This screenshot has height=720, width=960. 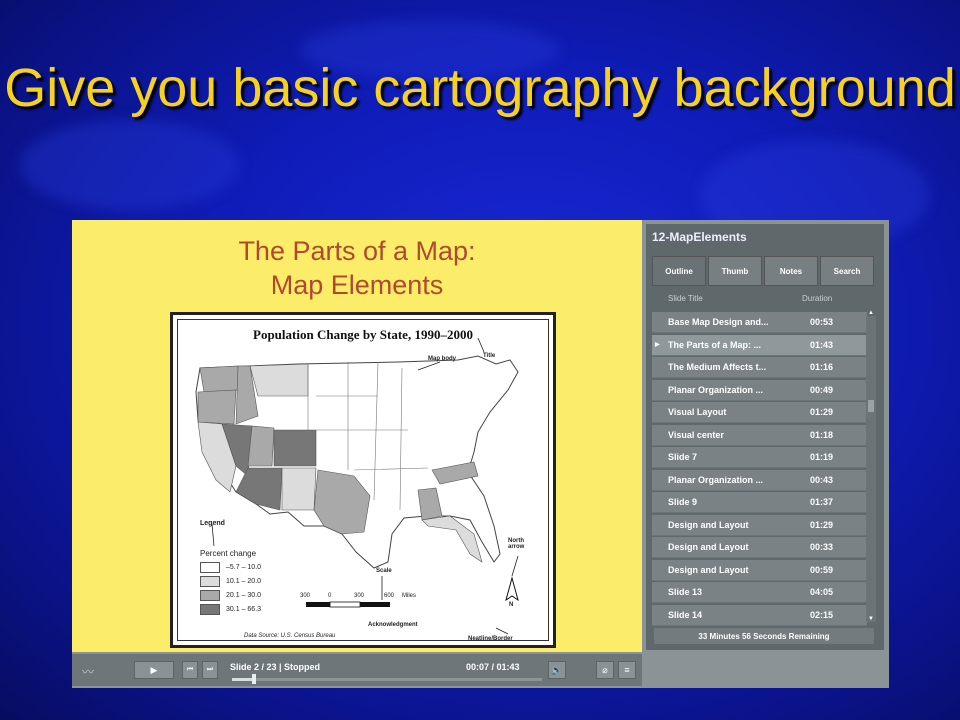 I want to click on scroll-thumb, so click(x=871, y=406).